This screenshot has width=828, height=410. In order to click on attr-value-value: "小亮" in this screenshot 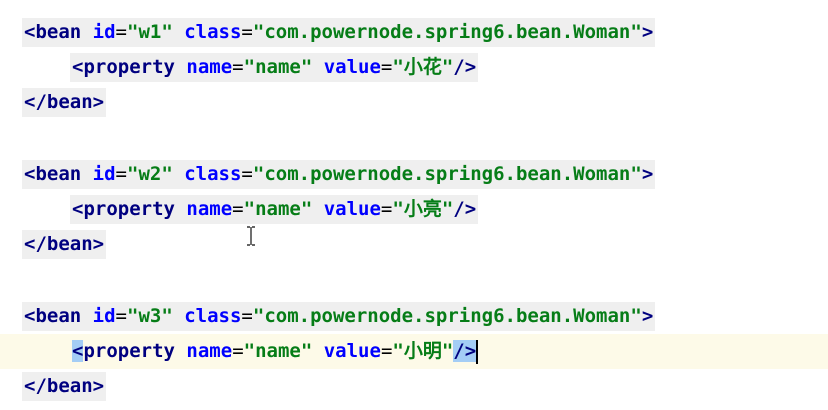, I will do `click(423, 209)`.